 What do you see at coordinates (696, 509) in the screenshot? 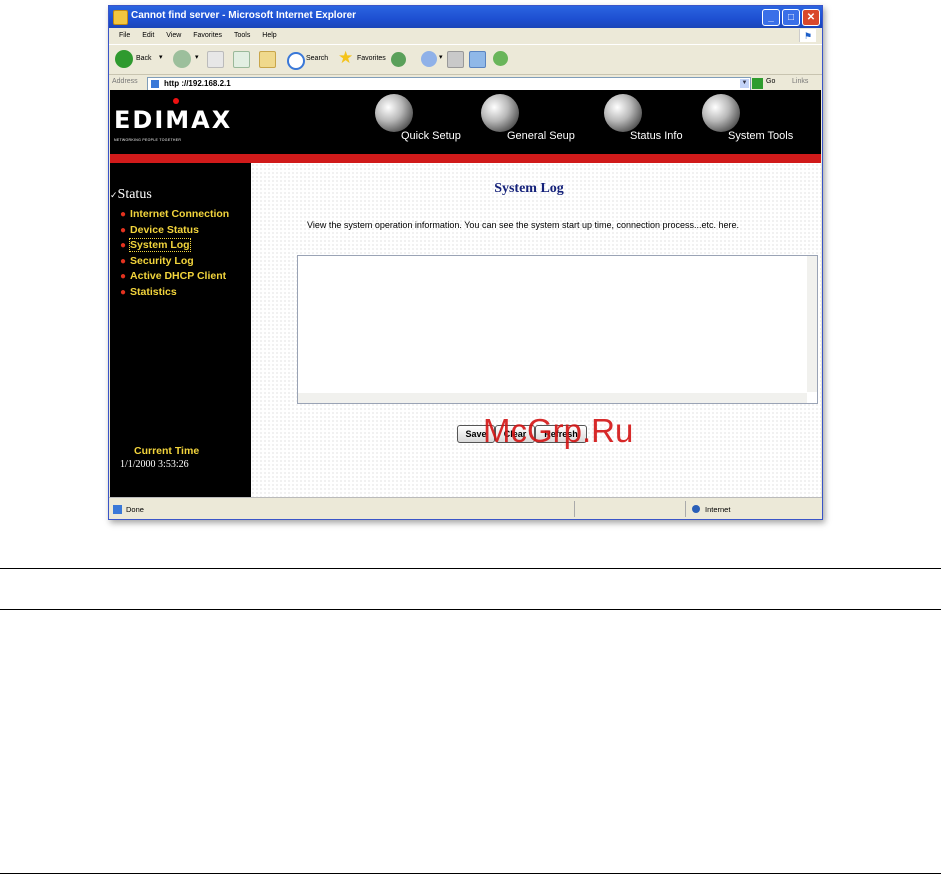
I see `internet-globe-icon` at bounding box center [696, 509].